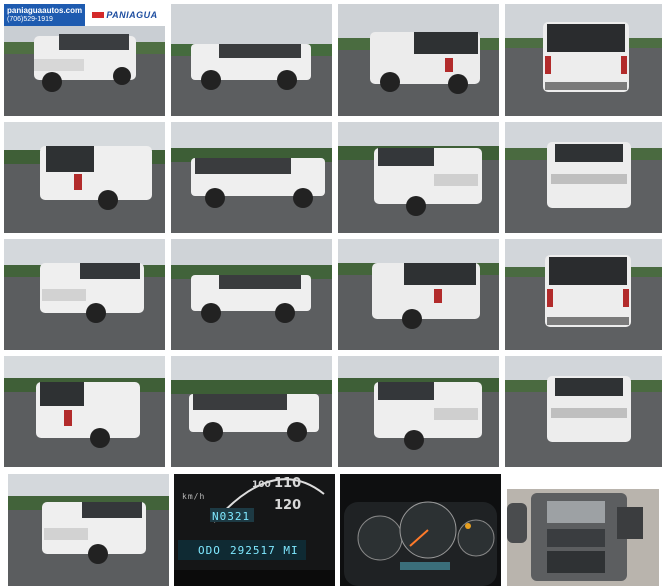  I want to click on odometer-image, so click(254, 530).